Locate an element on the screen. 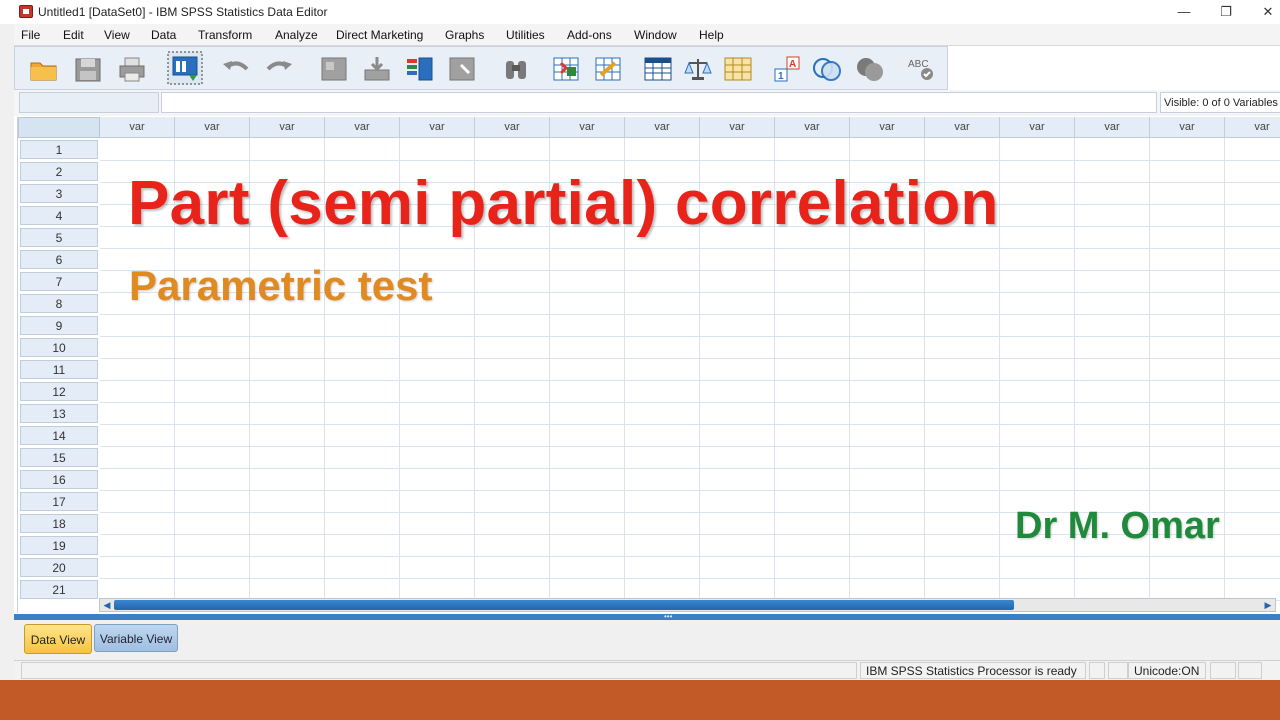 This screenshot has height=720, width=1280. menu-add-ons: Add-ons is located at coordinates (589, 35).